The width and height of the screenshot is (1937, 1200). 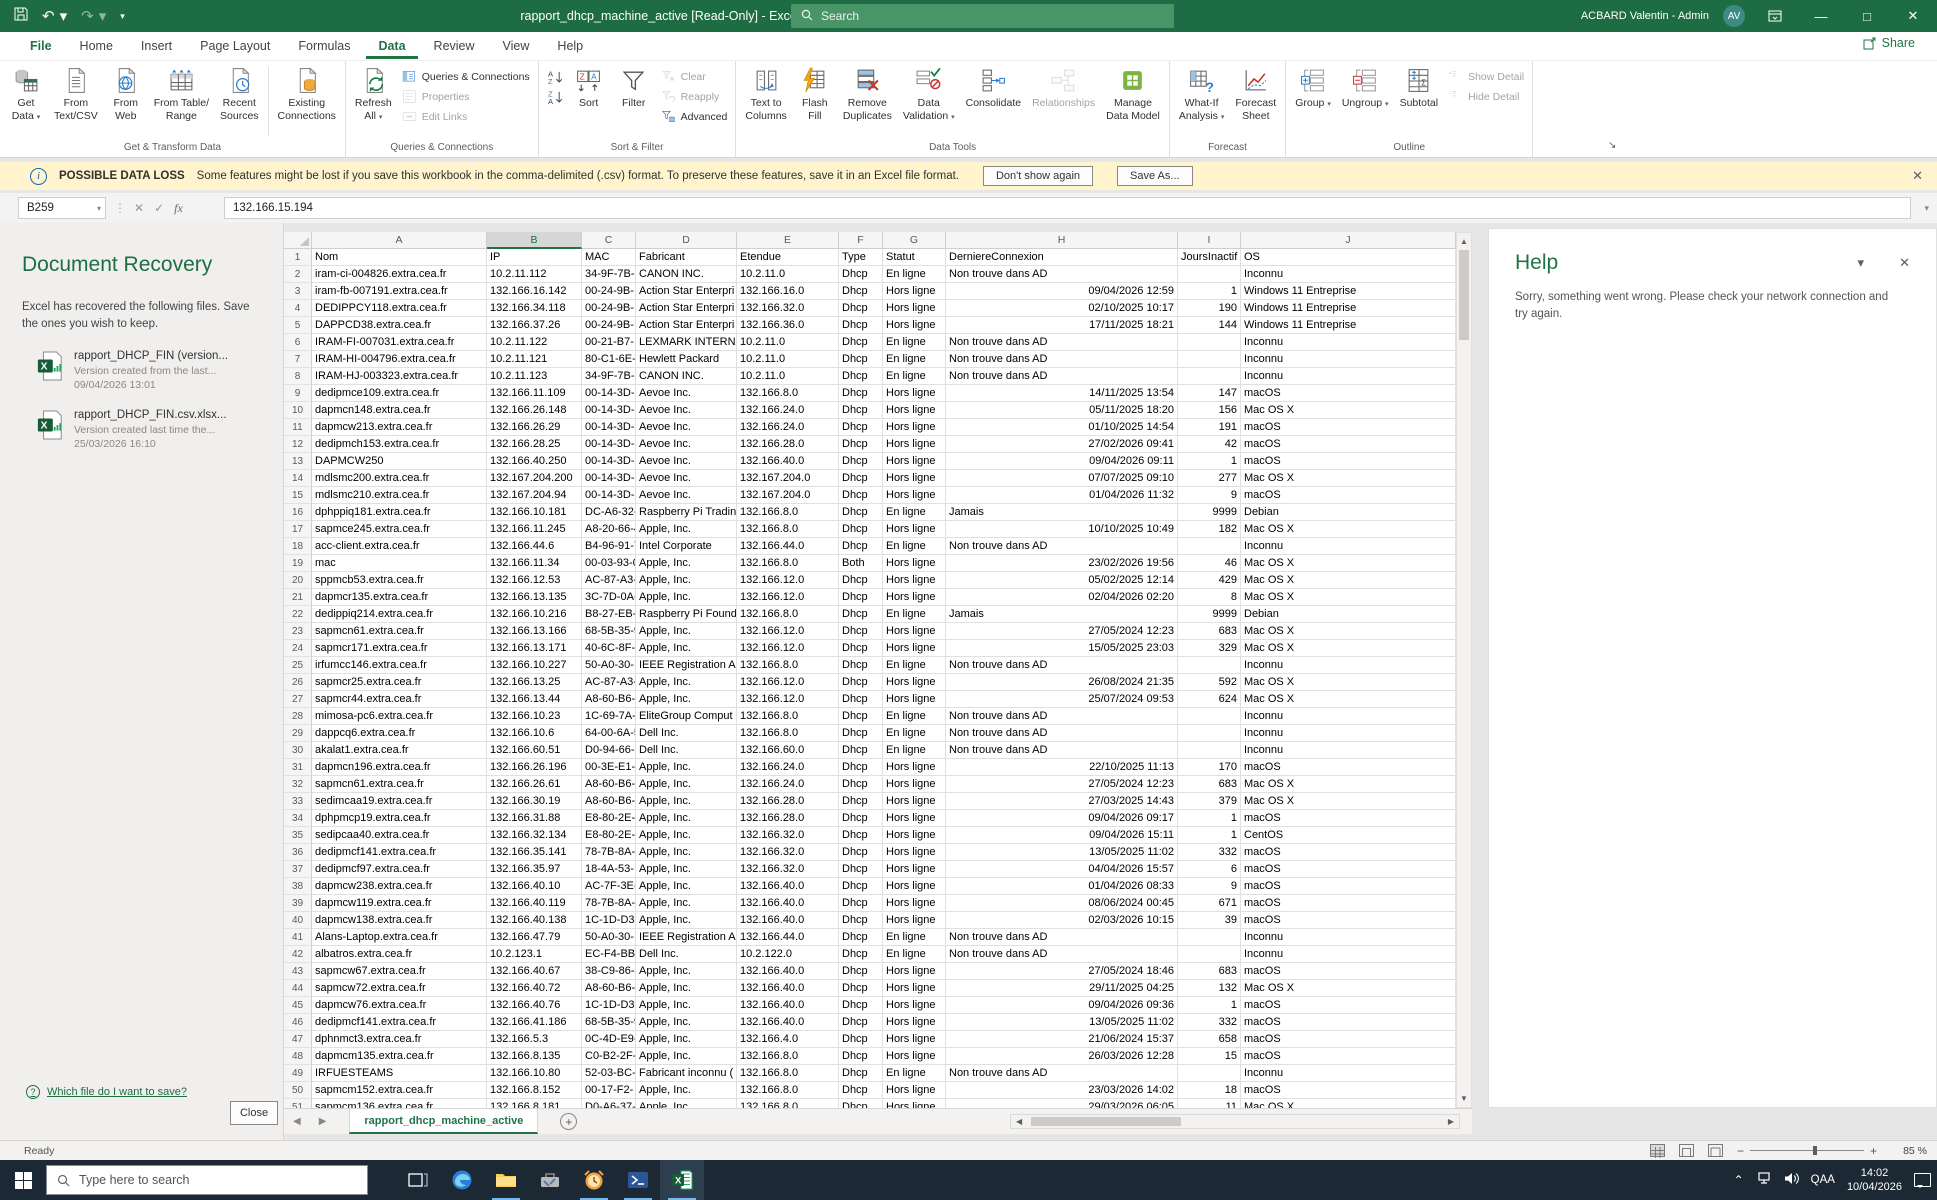 I want to click on grid-cell, so click(x=1209, y=546).